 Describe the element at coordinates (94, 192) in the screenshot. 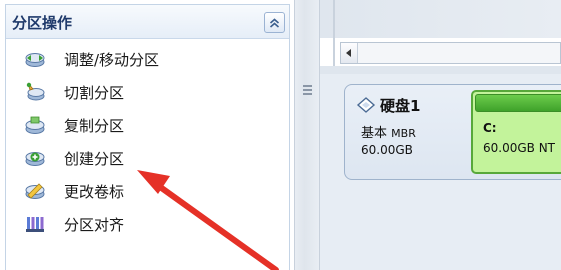

I see `menu-item-label: 更改卷标` at that location.